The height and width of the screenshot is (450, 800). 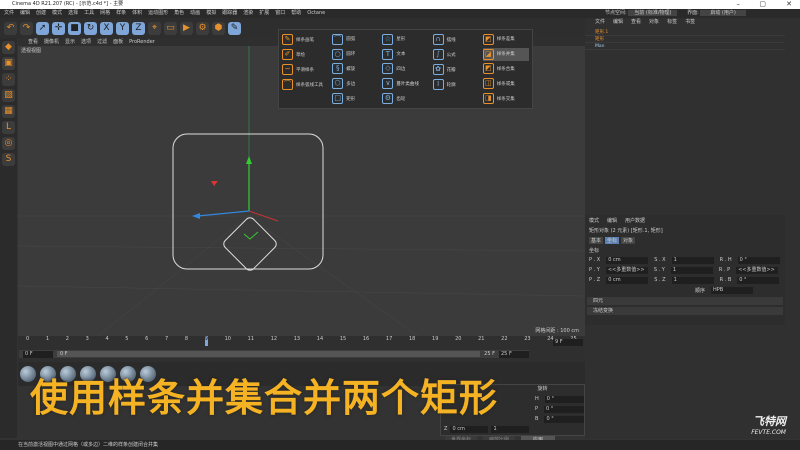 What do you see at coordinates (316, 13) in the screenshot?
I see `menu-item: Octane` at bounding box center [316, 13].